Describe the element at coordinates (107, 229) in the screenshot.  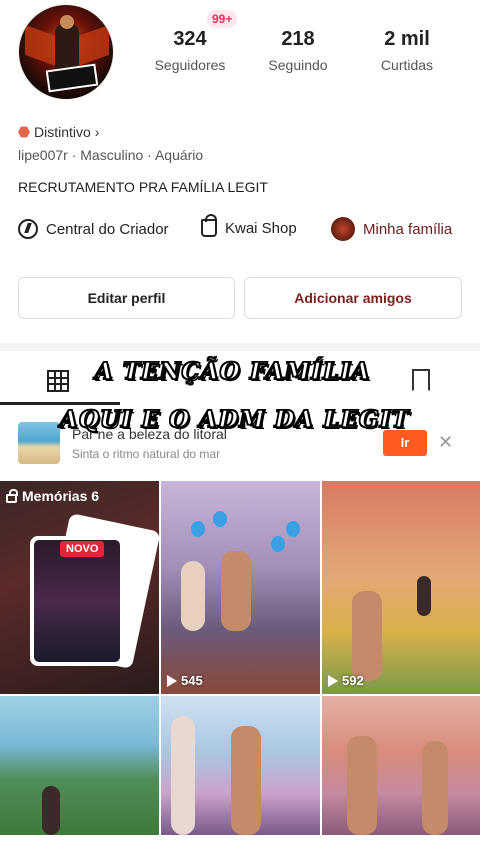
I see `creator-center-label: Central do Criador` at that location.